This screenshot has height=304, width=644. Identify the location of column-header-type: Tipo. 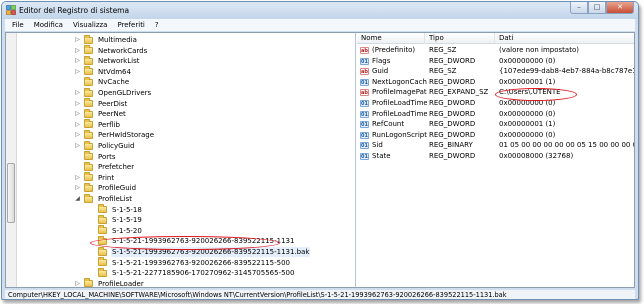
(460, 38).